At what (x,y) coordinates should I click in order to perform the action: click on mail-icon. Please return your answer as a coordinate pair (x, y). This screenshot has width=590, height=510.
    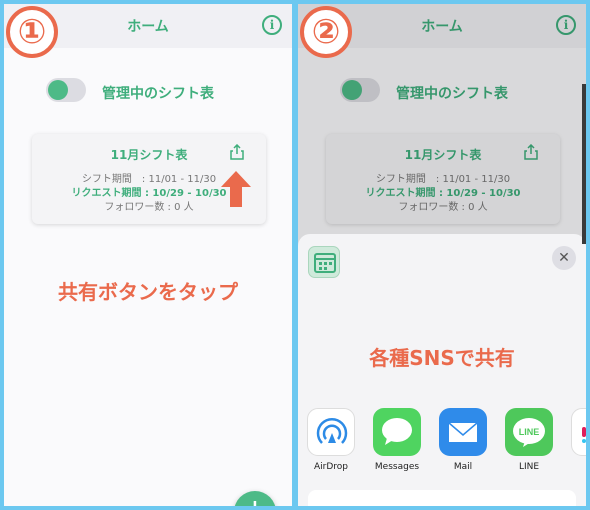
    Looking at the image, I should click on (463, 432).